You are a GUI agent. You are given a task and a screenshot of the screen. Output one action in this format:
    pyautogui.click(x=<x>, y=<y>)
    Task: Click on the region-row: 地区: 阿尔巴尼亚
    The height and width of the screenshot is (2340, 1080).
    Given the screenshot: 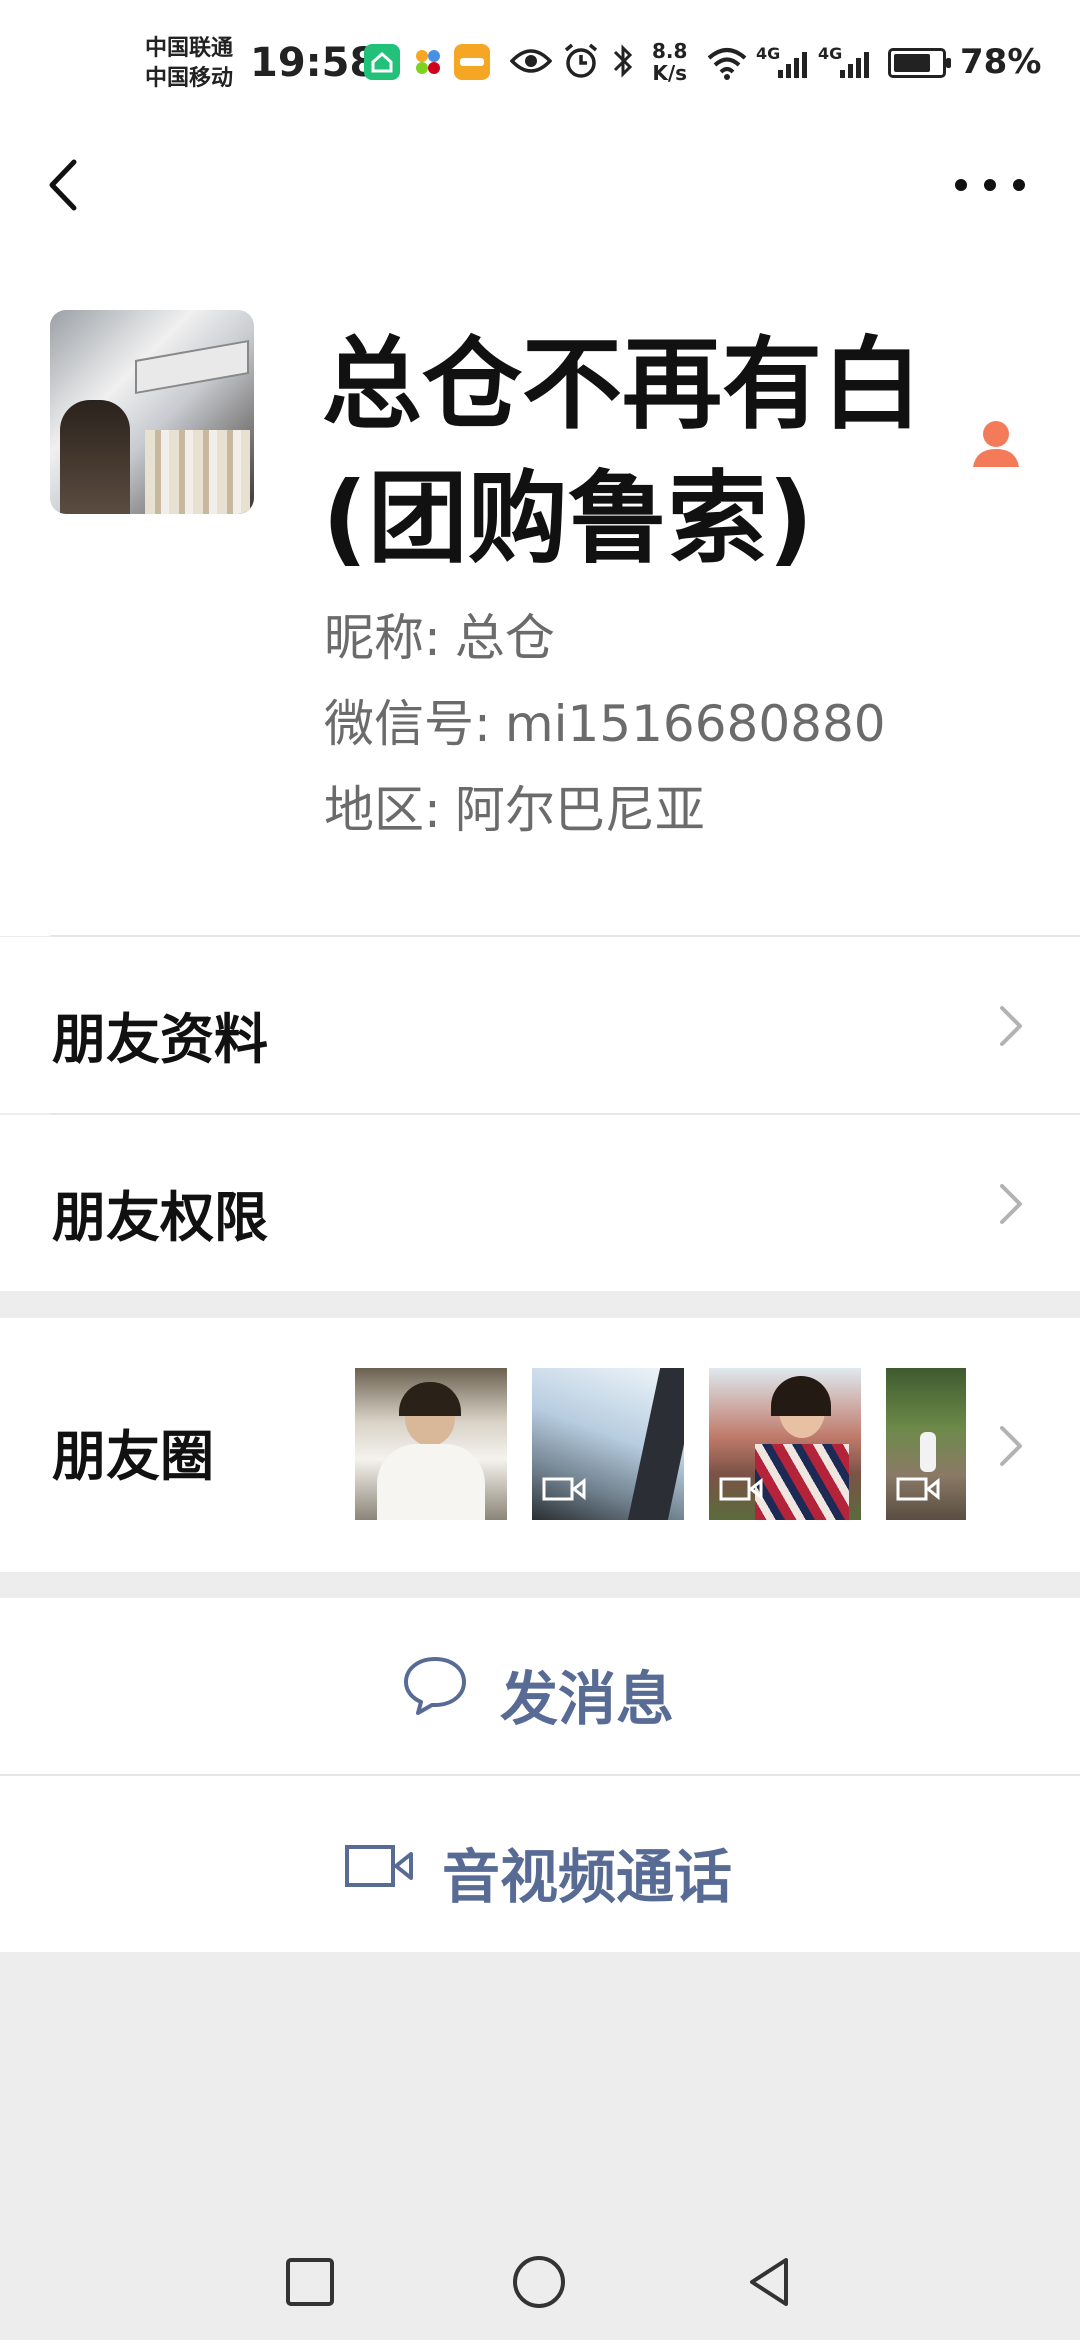 What is the action you would take?
    pyautogui.click(x=514, y=806)
    